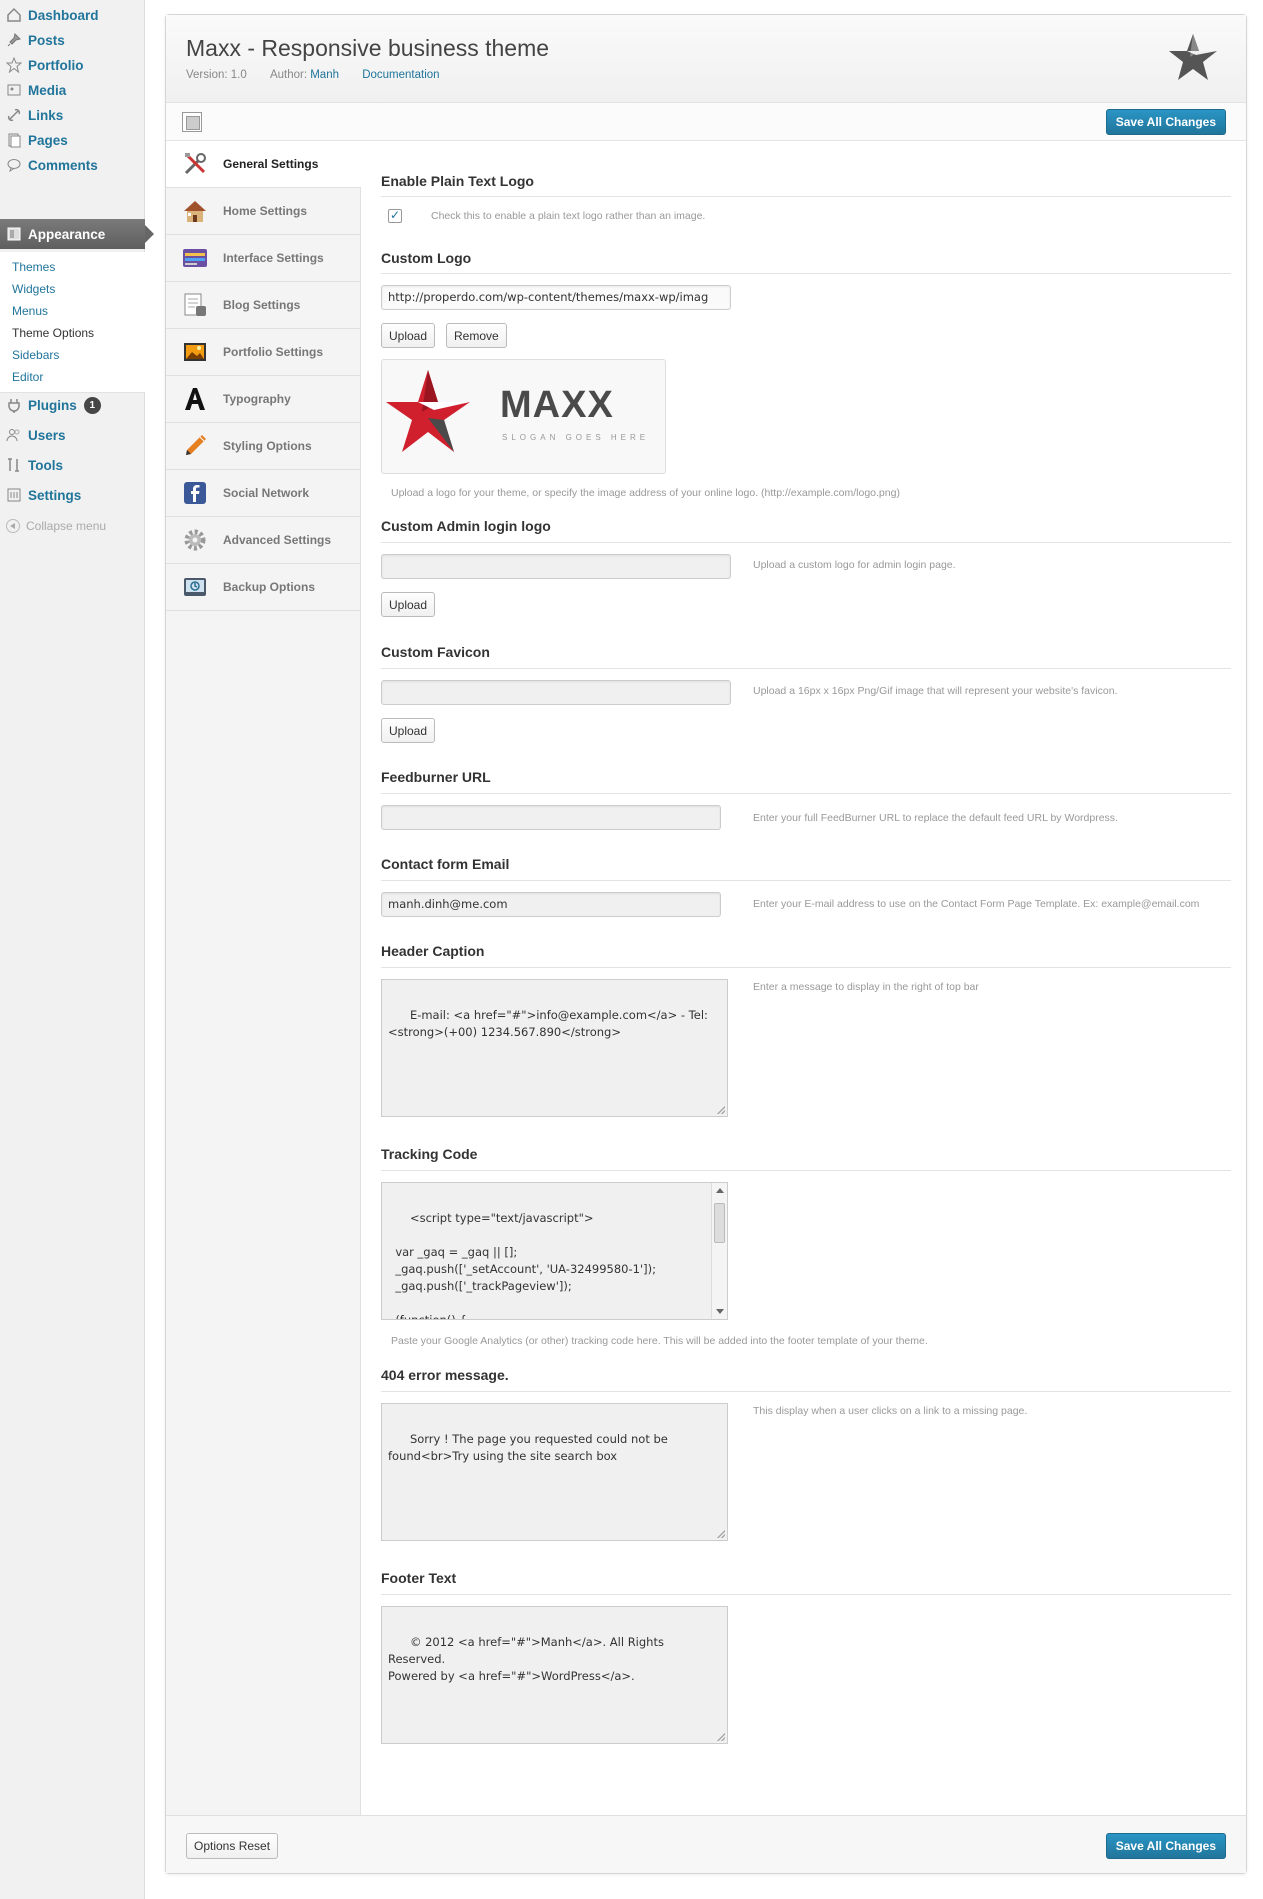 The image size is (1263, 1899). I want to click on admin-logo-url-input, so click(556, 566).